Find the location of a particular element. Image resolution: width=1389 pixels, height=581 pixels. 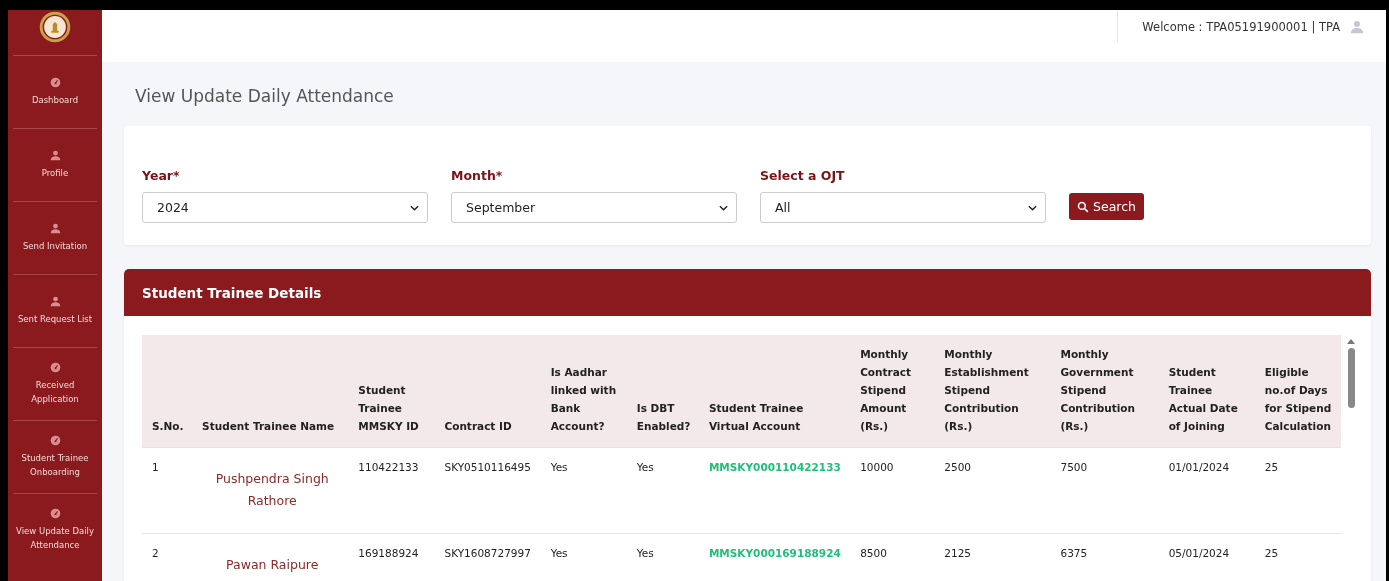

table-cell: 1 is located at coordinates (155, 467).